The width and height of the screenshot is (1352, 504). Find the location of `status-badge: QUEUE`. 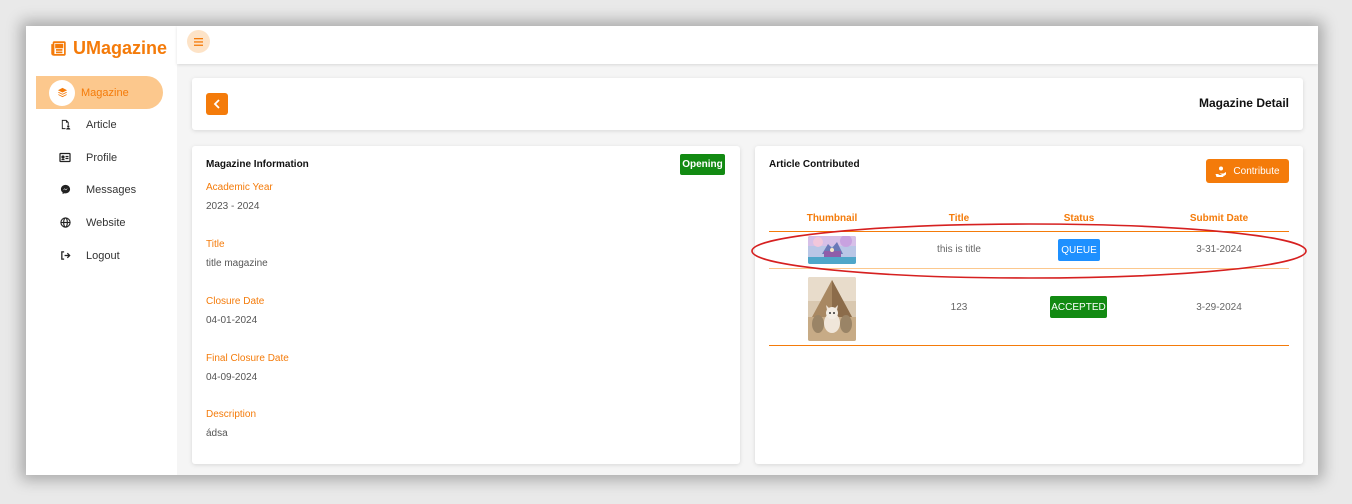

status-badge: QUEUE is located at coordinates (1079, 250).